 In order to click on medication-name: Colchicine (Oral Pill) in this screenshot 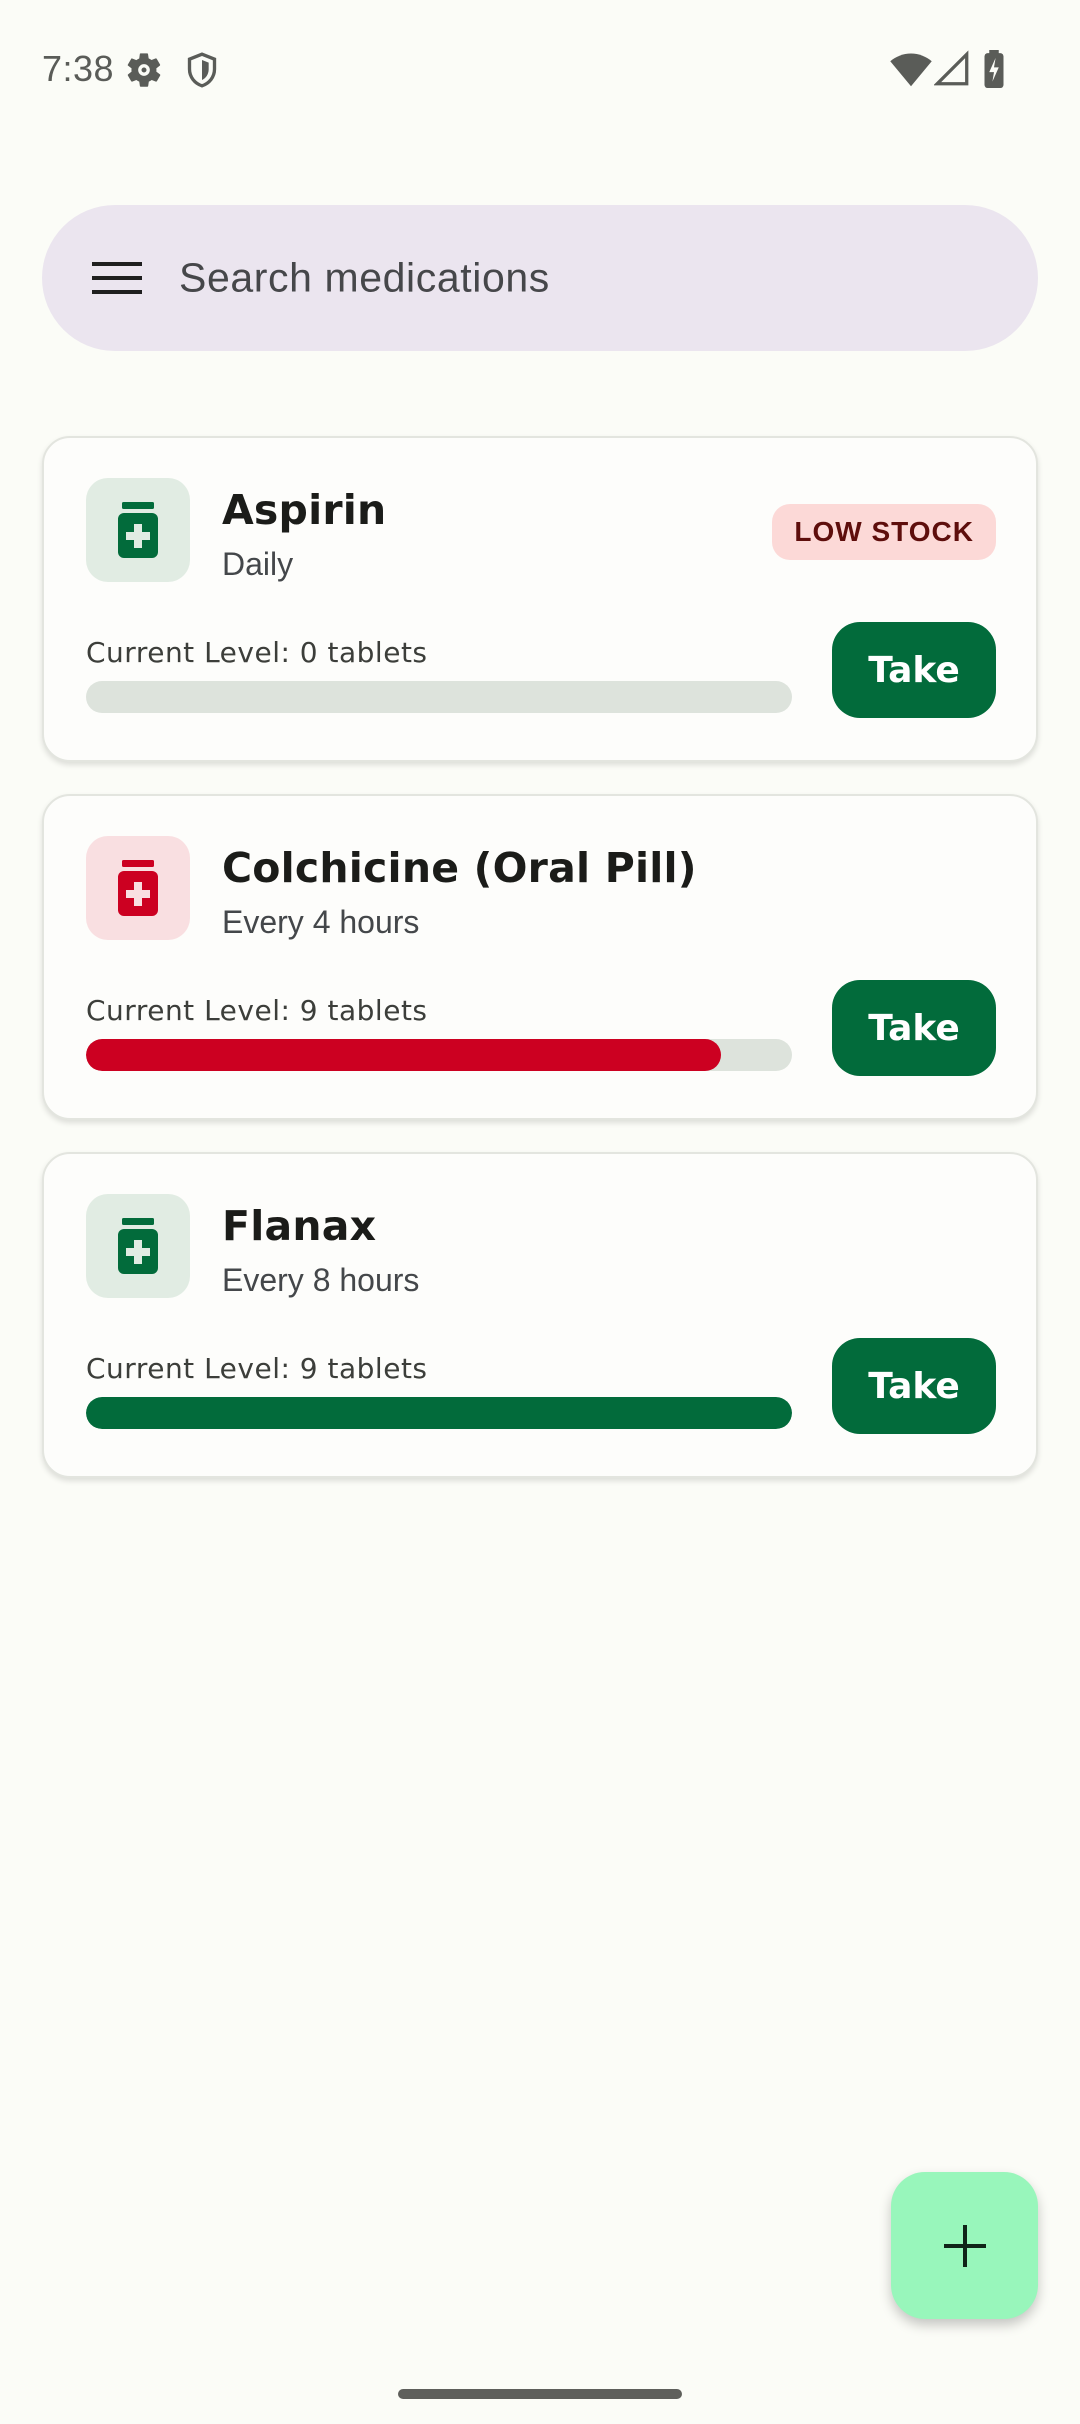, I will do `click(459, 868)`.